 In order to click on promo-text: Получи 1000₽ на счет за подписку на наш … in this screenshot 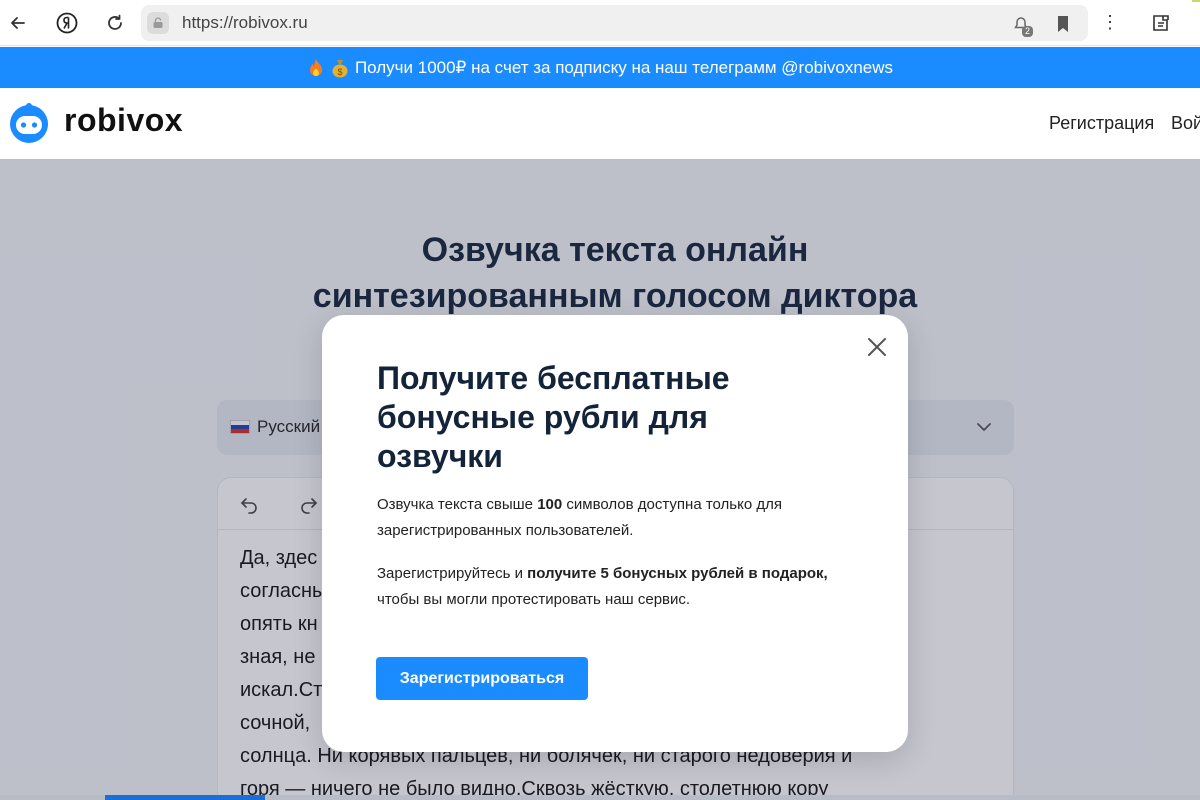, I will do `click(624, 68)`.